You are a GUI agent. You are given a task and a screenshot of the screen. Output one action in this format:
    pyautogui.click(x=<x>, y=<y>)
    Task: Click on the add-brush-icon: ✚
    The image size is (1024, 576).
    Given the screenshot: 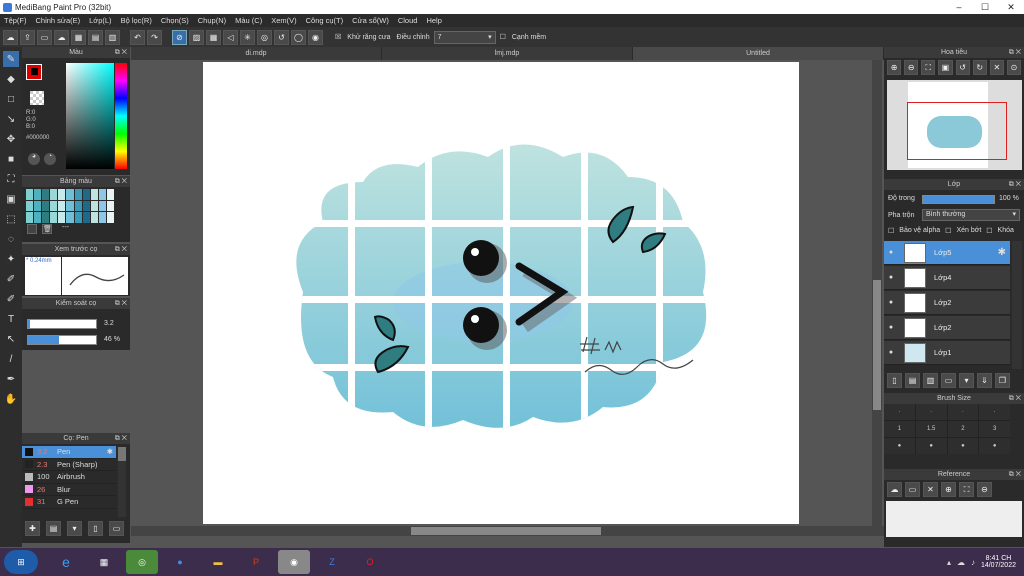 What is the action you would take?
    pyautogui.click(x=32, y=528)
    